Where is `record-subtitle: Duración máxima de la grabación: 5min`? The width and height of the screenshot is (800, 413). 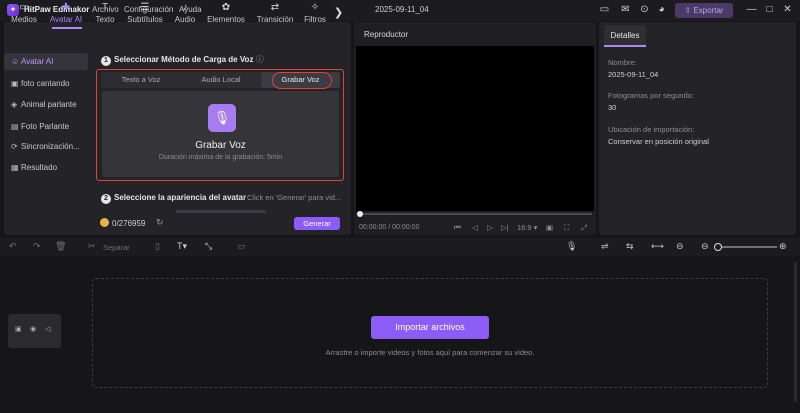
record-subtitle: Duración máxima de la grabación: 5min is located at coordinates (220, 157).